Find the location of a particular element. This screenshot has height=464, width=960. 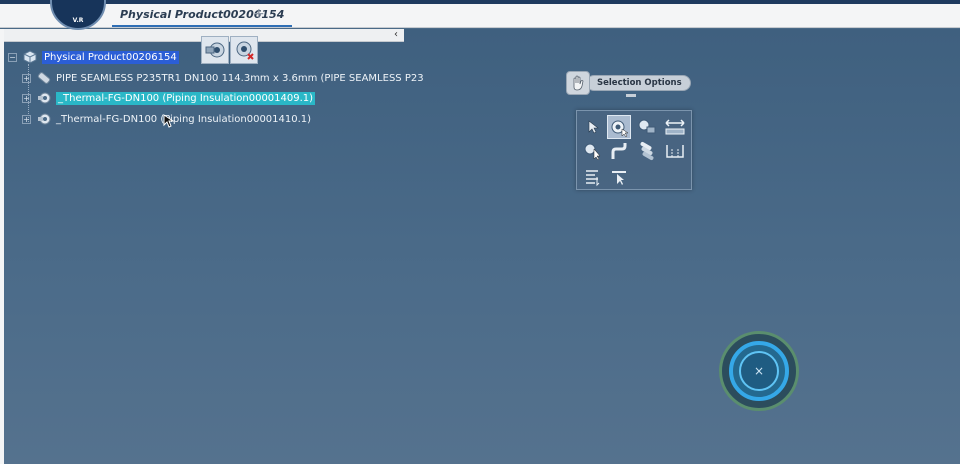

compass-ring: × is located at coordinates (759, 371).